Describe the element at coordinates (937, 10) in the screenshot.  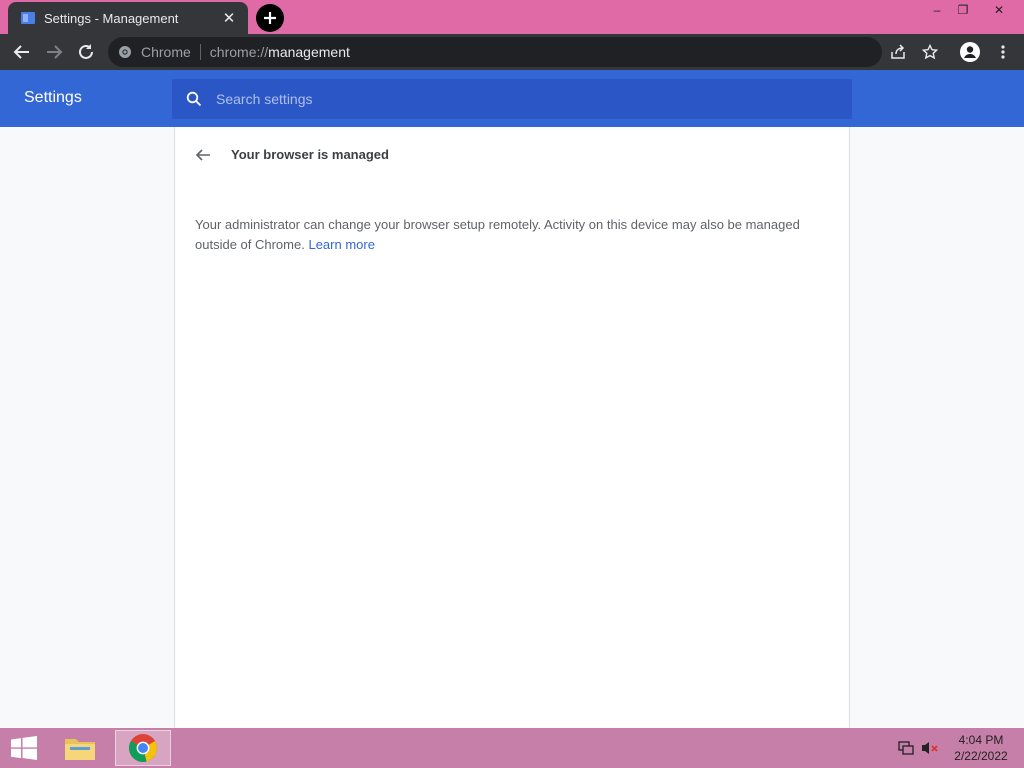
I see `minimize-button: –` at that location.